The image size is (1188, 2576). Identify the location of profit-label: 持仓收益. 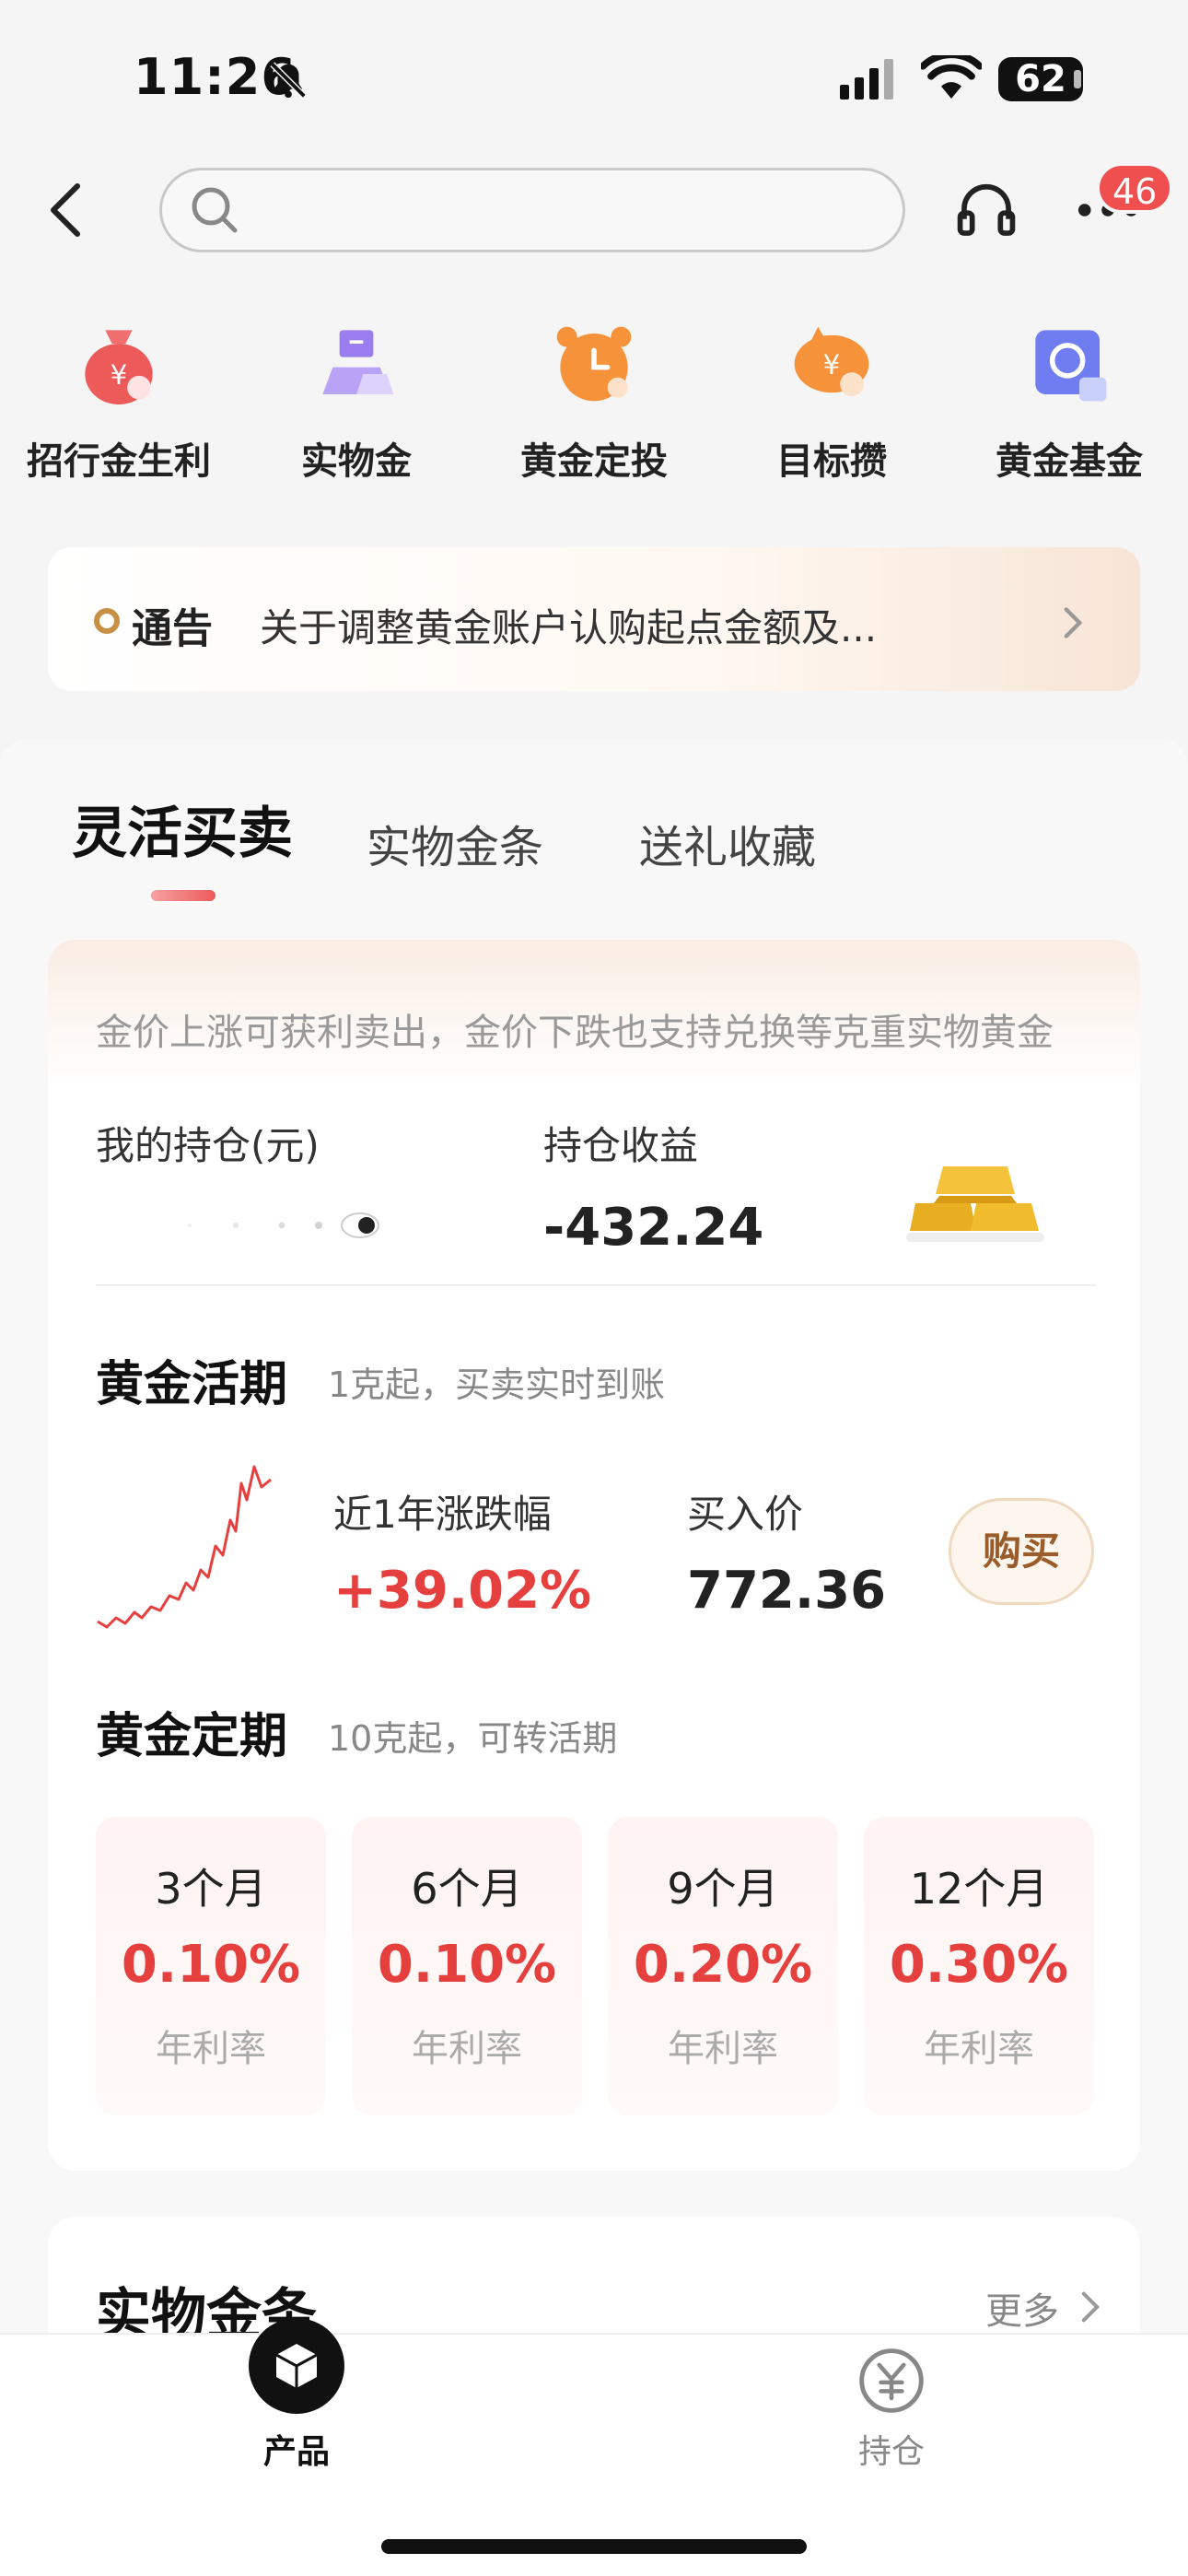
(621, 1145).